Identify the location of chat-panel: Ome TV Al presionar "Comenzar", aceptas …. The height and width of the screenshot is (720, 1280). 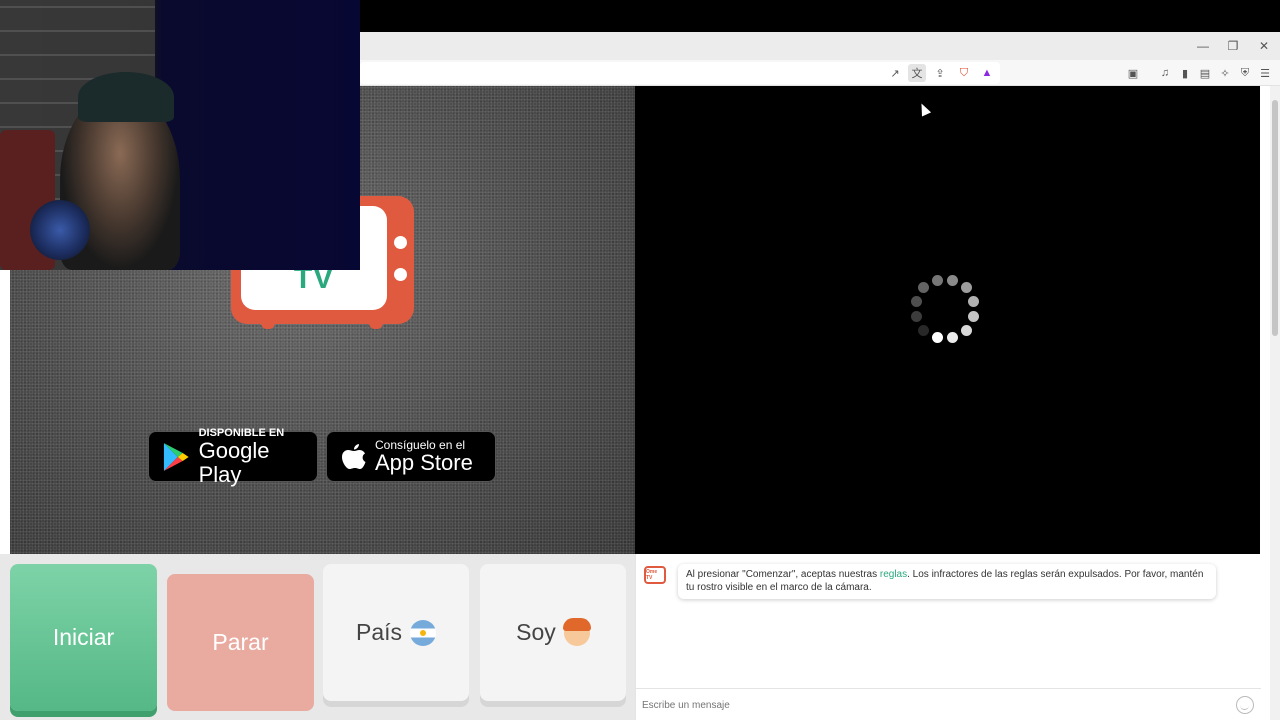
(948, 637).